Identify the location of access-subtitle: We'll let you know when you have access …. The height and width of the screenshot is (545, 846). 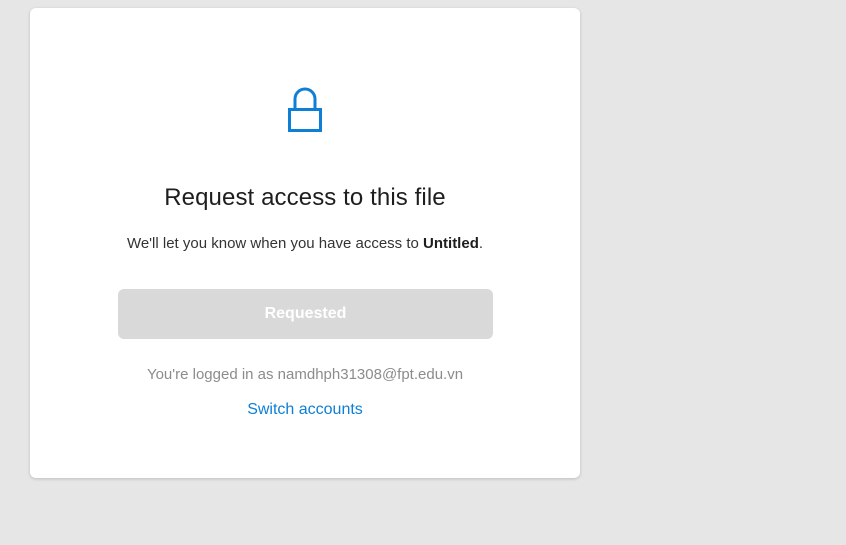
(305, 243).